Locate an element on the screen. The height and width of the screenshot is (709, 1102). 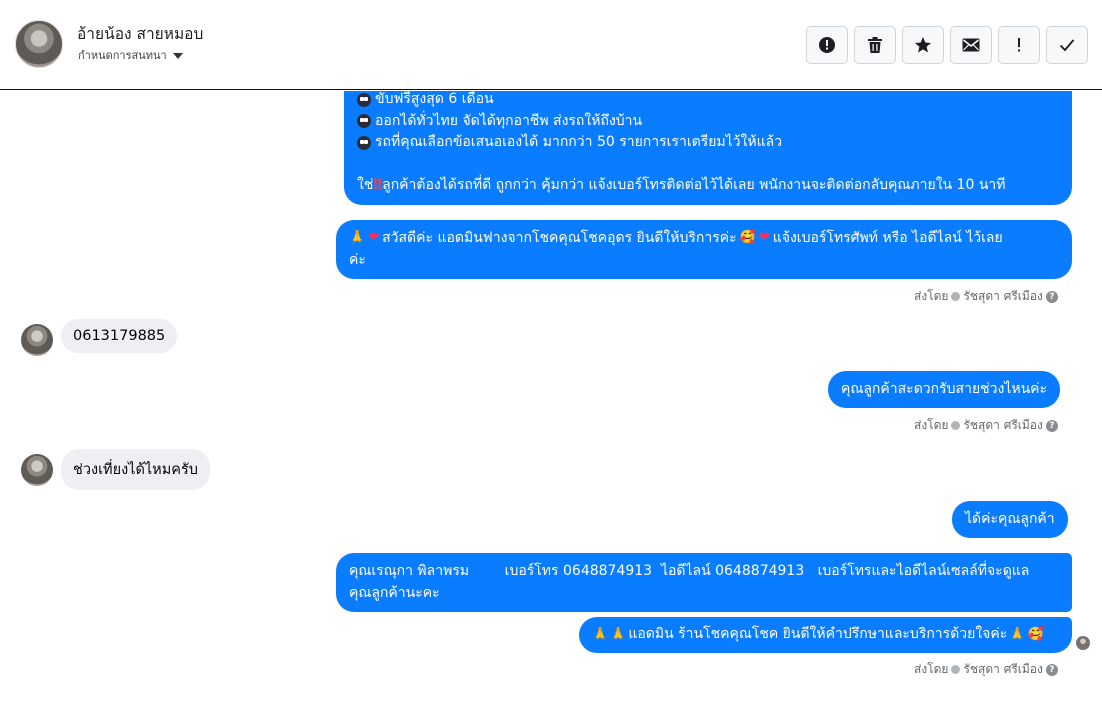
exclamation-icon is located at coordinates (1019, 45).